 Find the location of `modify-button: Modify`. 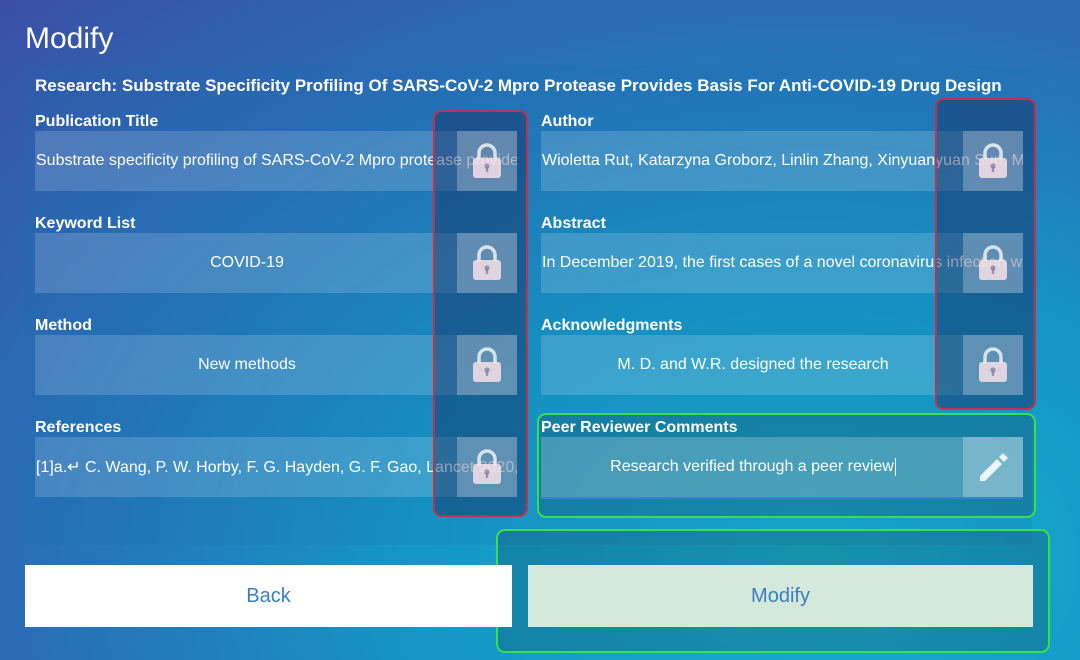

modify-button: Modify is located at coordinates (780, 596).